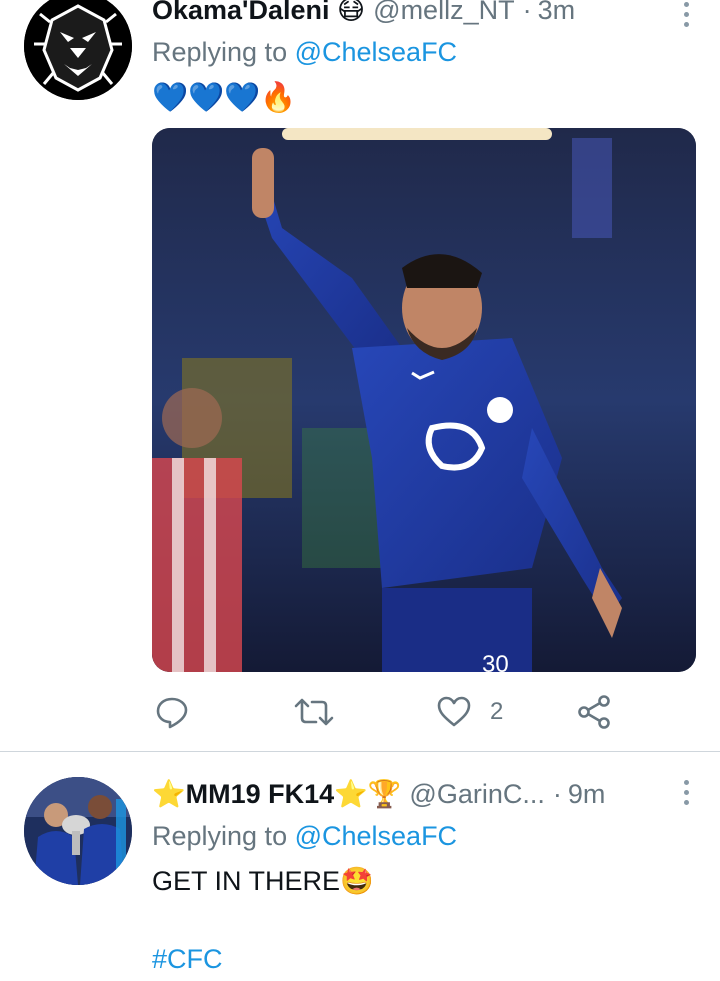  Describe the element at coordinates (497, 711) in the screenshot. I see `like-count: 2` at that location.